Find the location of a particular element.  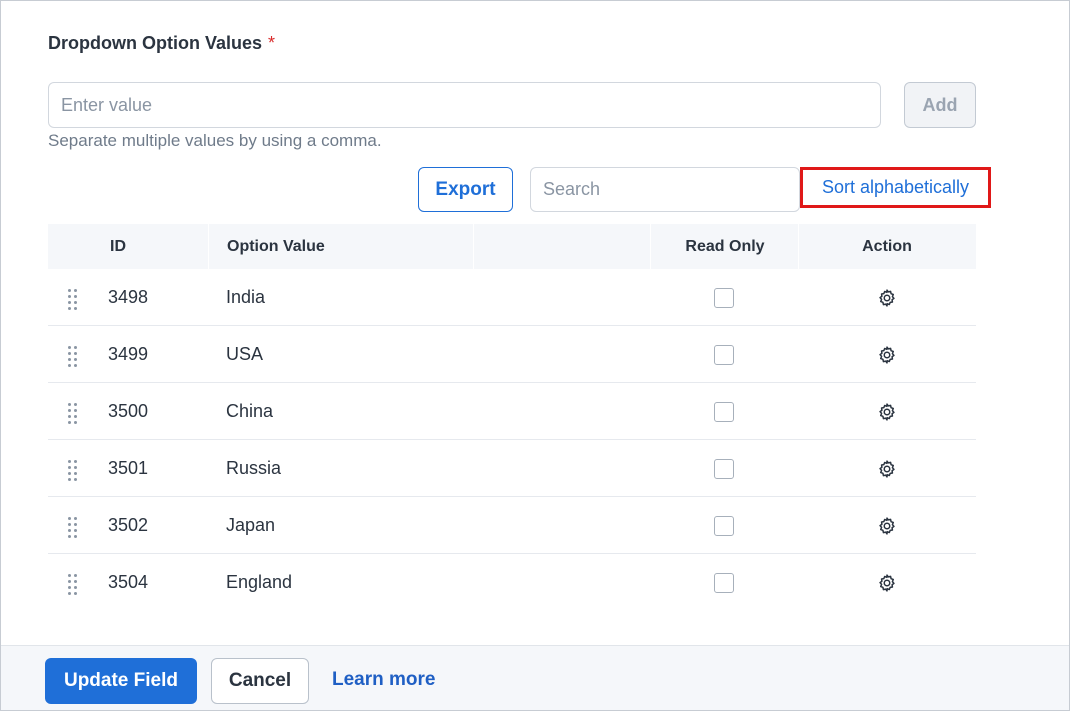

row-option-value: India is located at coordinates (246, 297).